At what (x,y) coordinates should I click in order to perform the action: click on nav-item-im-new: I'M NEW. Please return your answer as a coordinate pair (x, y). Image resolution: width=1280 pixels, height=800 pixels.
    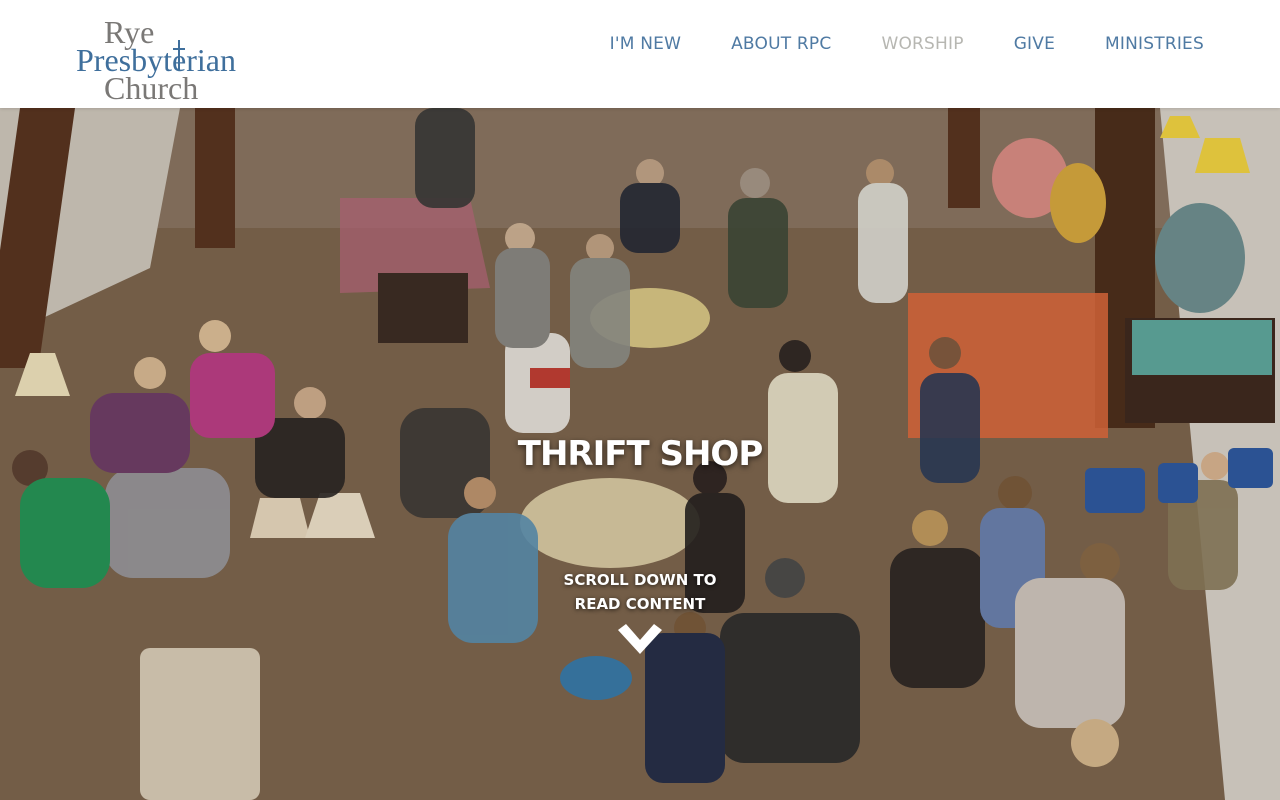
    Looking at the image, I should click on (645, 44).